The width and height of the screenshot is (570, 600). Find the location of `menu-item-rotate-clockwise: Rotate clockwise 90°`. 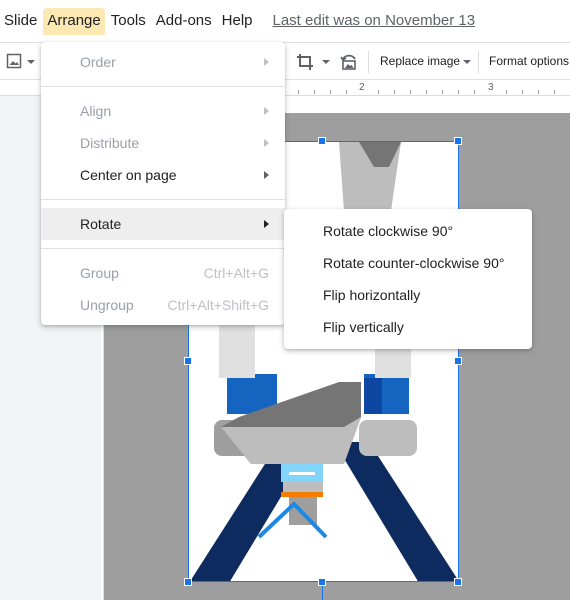

menu-item-rotate-clockwise: Rotate clockwise 90° is located at coordinates (408, 231).